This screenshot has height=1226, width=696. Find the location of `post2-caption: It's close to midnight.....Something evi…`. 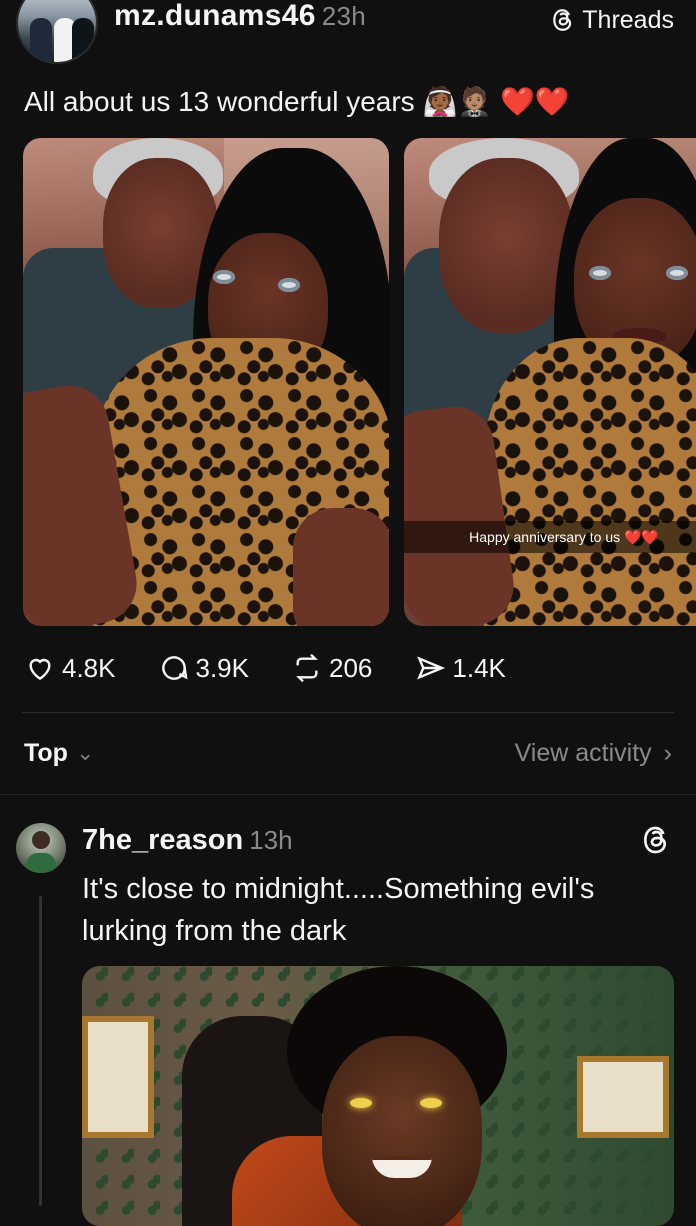

post2-caption: It's close to midnight.....Something evi… is located at coordinates (338, 910).